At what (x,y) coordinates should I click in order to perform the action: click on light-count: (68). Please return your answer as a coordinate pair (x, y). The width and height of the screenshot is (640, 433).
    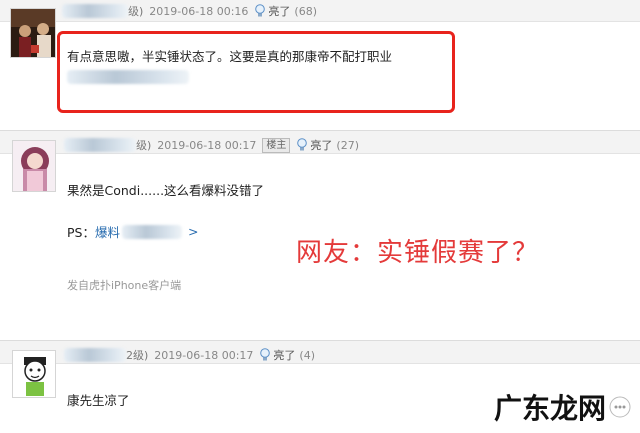
    Looking at the image, I should click on (306, 11).